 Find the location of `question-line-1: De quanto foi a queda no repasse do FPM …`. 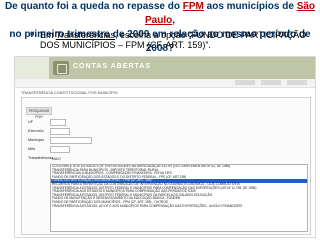

question-line-1: De quanto foi a queda no repasse do FPM … is located at coordinates (160, 14).